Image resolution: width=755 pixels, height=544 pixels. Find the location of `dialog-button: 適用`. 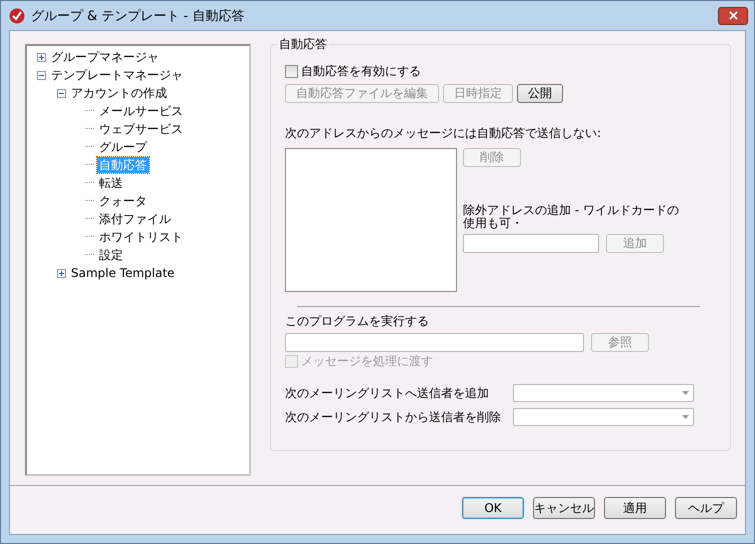

dialog-button: 適用 is located at coordinates (635, 508).